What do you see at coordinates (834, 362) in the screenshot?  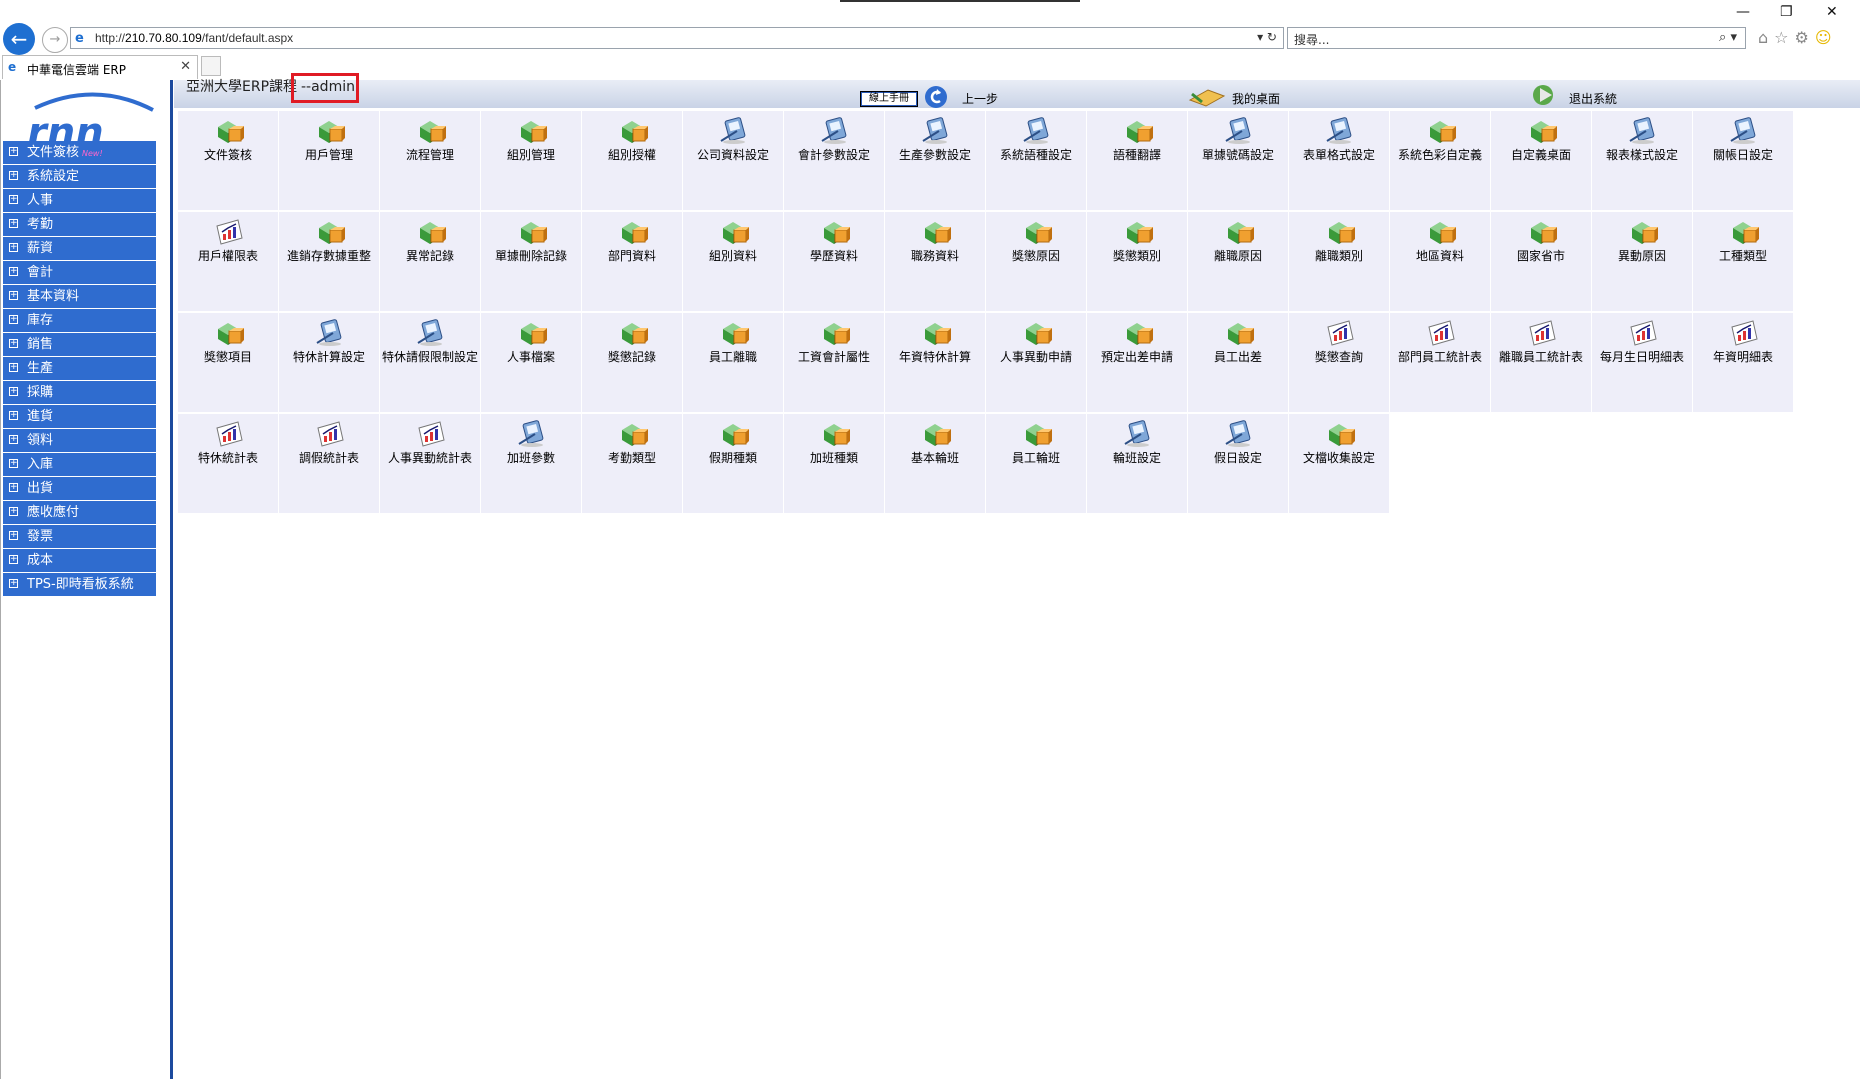 I see `function-tile: 工資會計屬性` at bounding box center [834, 362].